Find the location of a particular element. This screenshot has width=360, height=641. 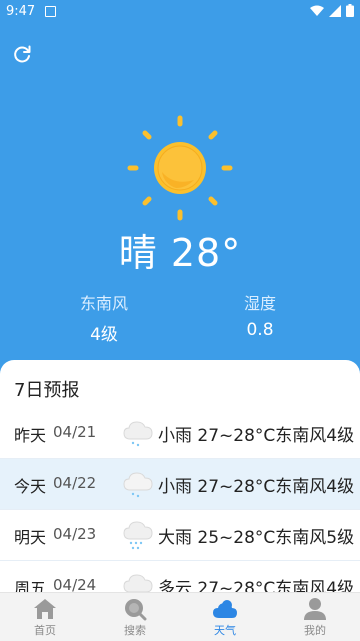

wind-value: 4级 is located at coordinates (104, 335).